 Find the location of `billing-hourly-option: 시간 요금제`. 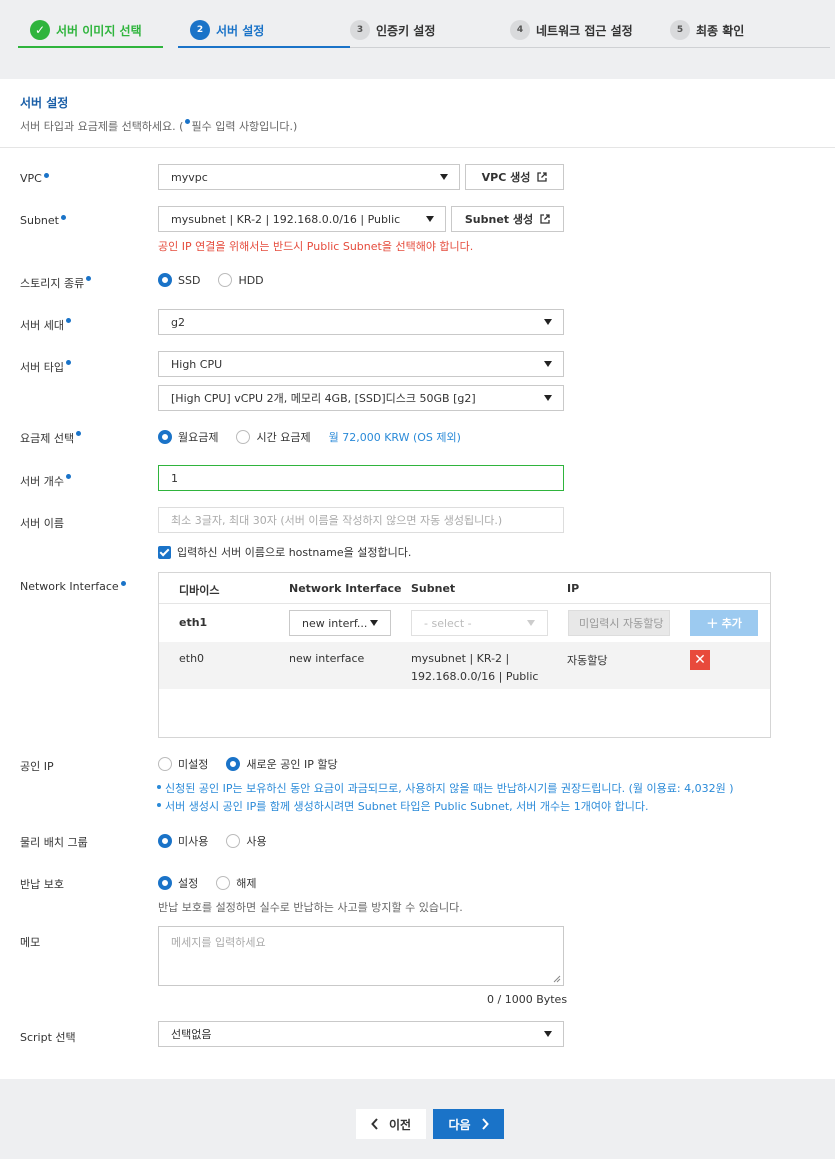

billing-hourly-option: 시간 요금제 is located at coordinates (273, 437).